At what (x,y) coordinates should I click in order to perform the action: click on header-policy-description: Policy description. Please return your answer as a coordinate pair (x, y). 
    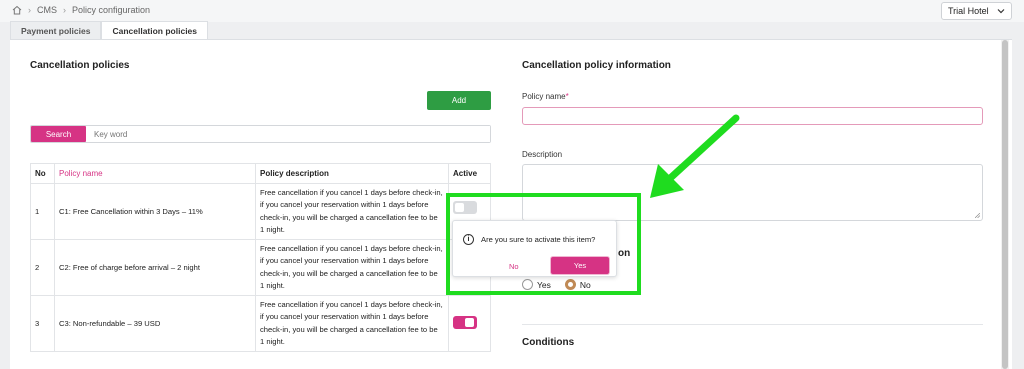
    Looking at the image, I should click on (352, 173).